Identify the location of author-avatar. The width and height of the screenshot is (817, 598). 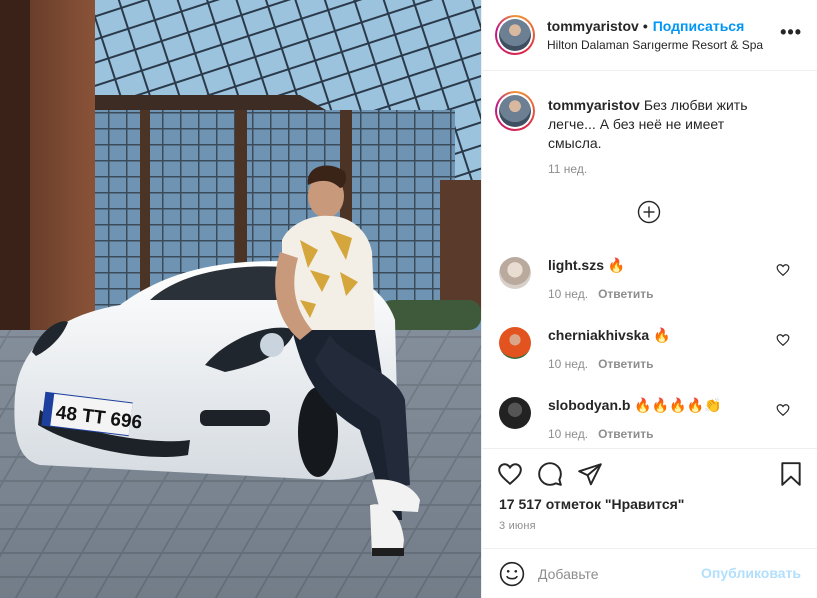
(515, 35).